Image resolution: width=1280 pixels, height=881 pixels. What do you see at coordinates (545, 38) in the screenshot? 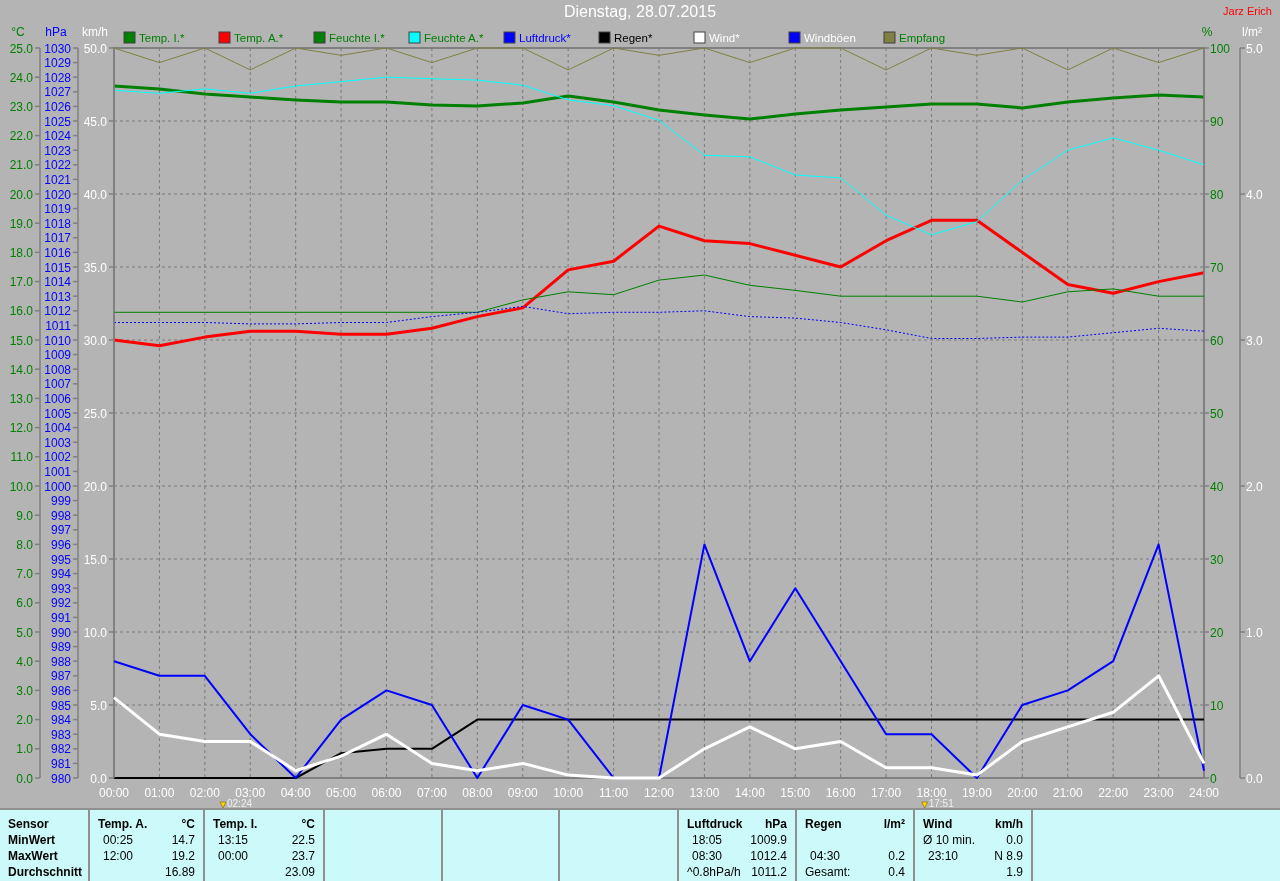
I see `legend-label: Luftdruck*` at bounding box center [545, 38].